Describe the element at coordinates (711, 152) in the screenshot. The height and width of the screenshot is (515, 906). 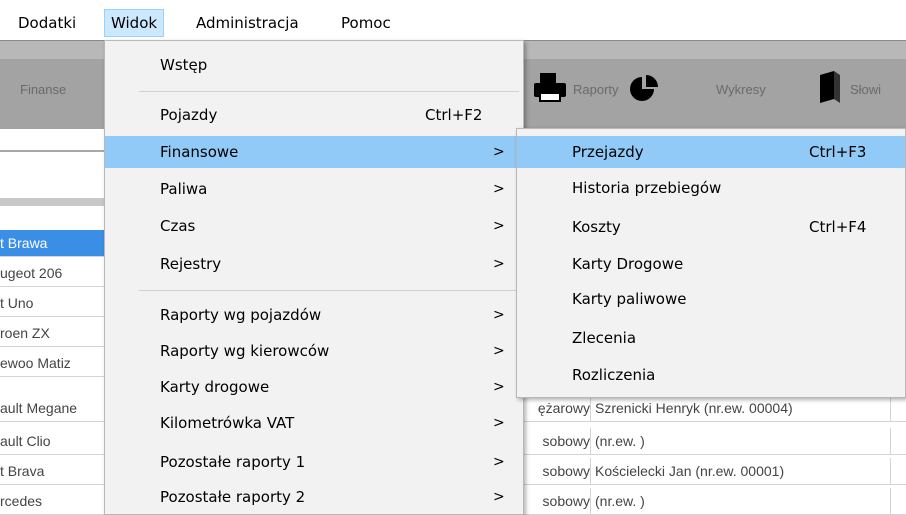
I see `submenu-item-przejazdy: Przejazdy Ctrl+F3` at that location.